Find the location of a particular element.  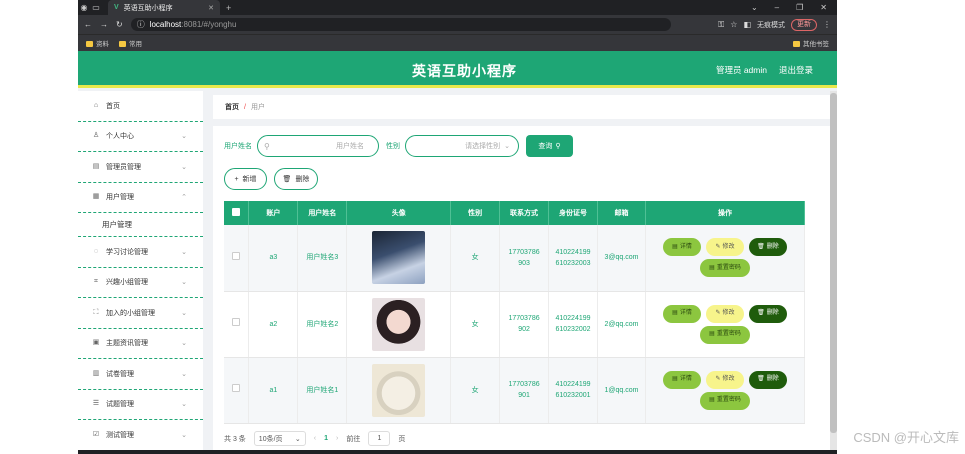

col-email: 邮箱 is located at coordinates (621, 213).